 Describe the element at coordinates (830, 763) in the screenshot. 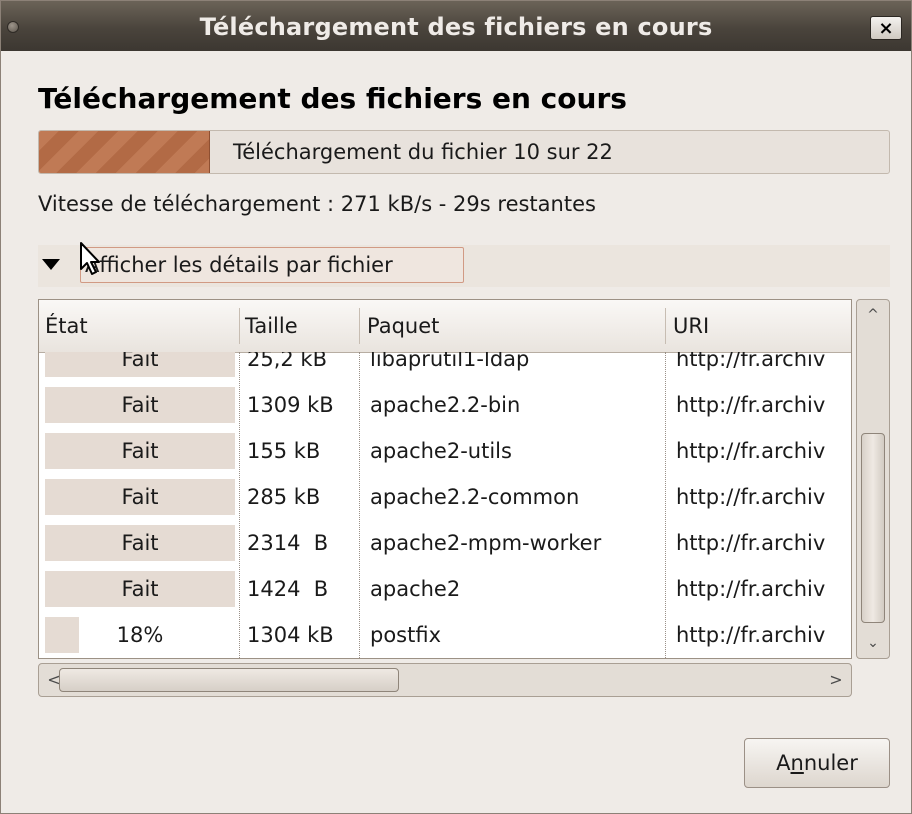

I see `cancel-label-post: nuler` at that location.